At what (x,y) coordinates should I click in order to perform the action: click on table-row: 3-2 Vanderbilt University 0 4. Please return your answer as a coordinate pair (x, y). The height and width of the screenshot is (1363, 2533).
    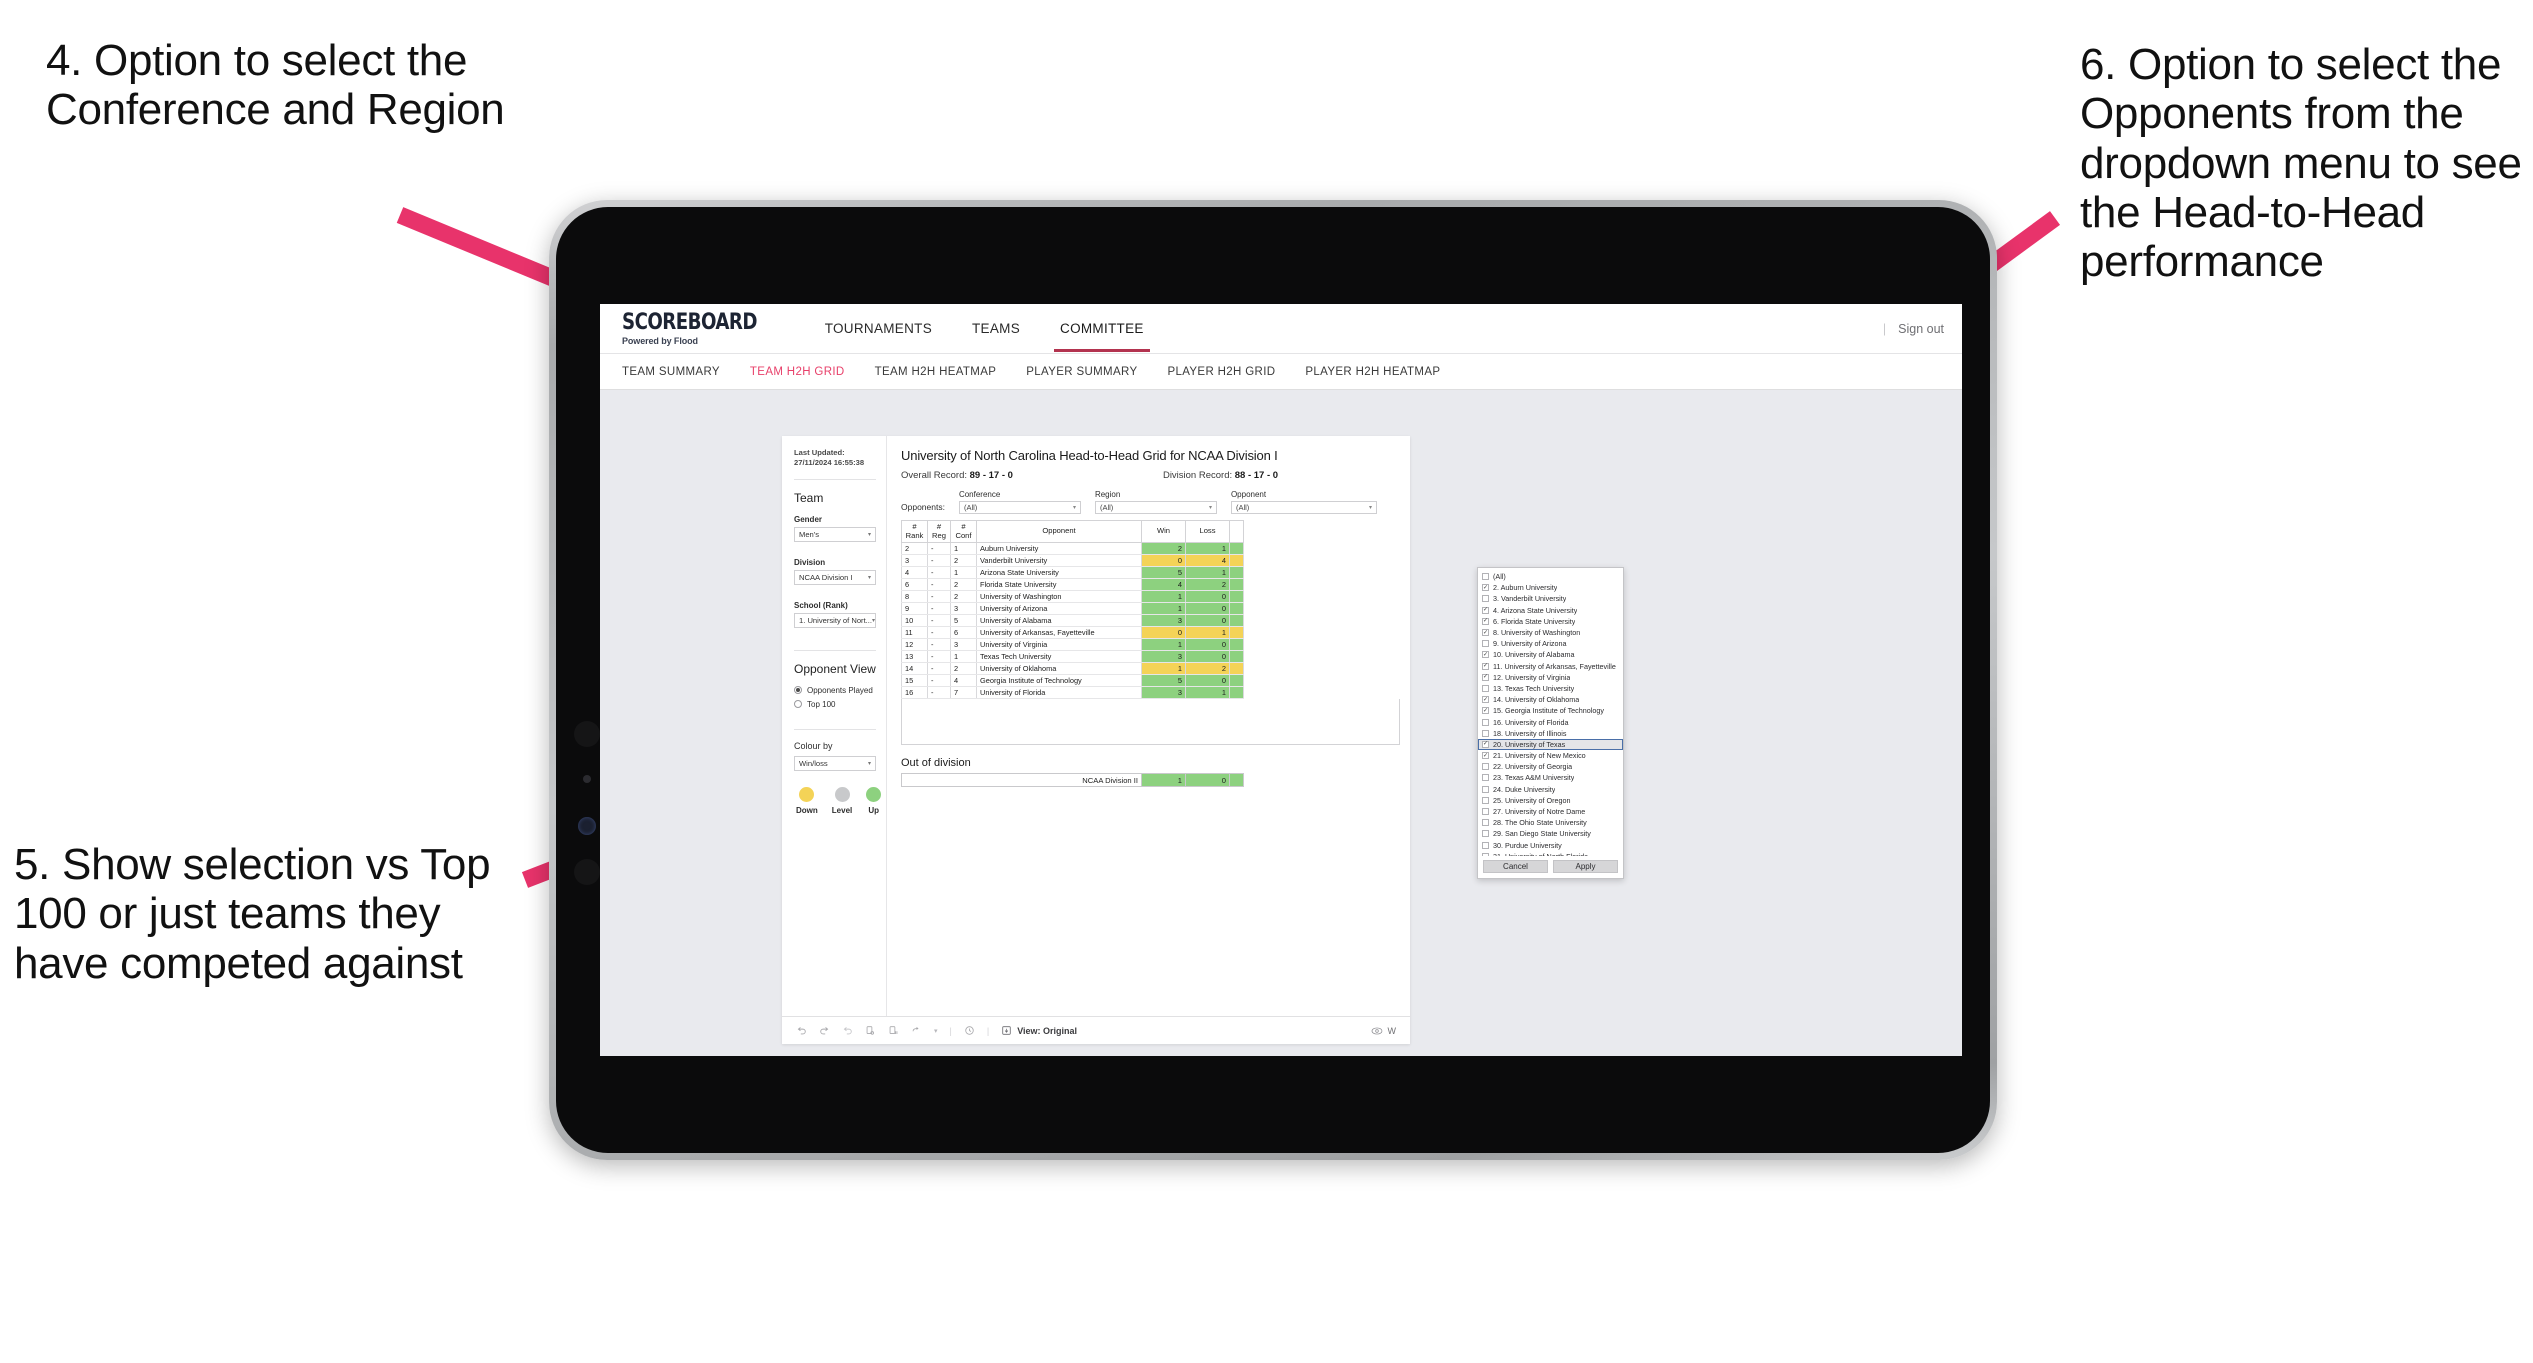
    Looking at the image, I should click on (1072, 561).